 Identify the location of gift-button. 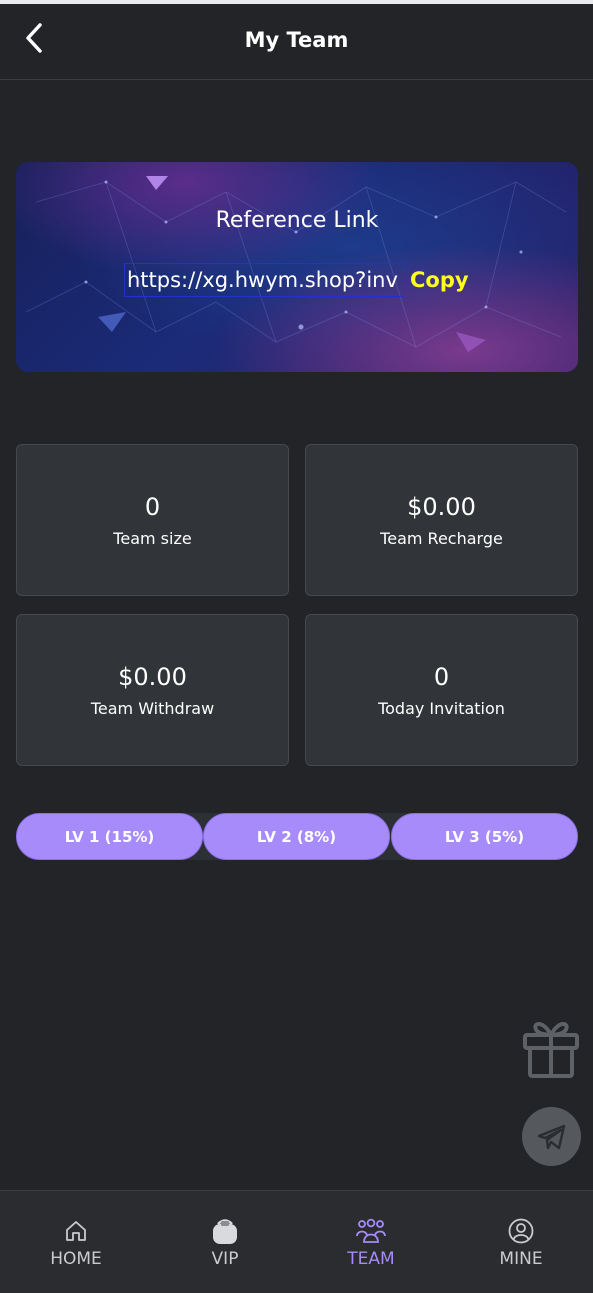
(551, 1047).